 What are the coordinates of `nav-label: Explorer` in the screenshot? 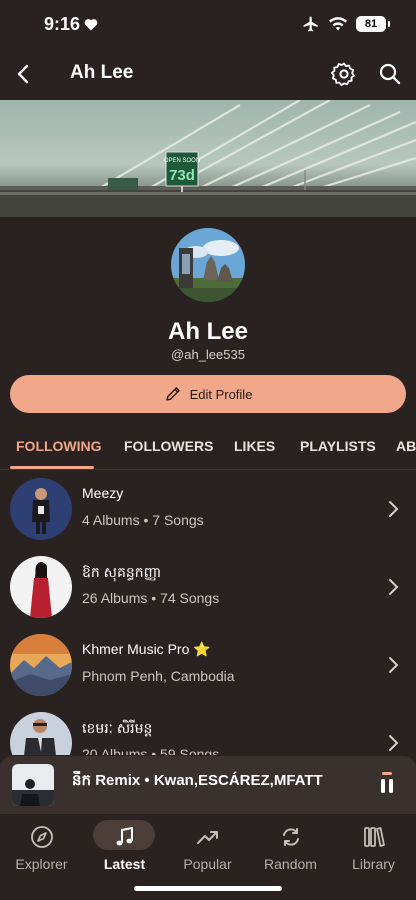 It's located at (41, 864).